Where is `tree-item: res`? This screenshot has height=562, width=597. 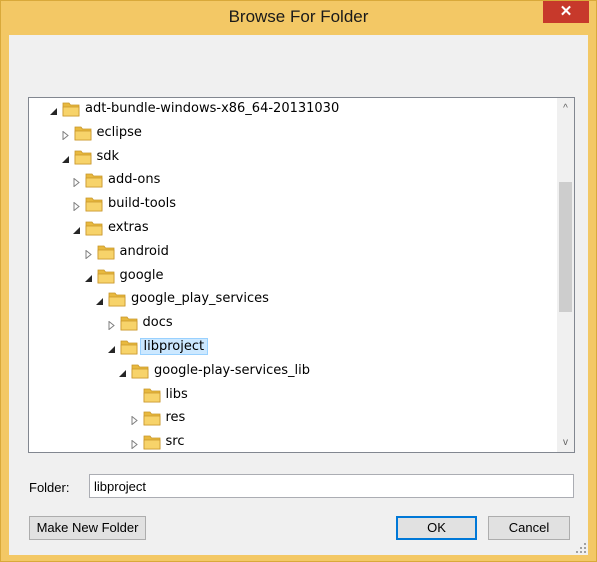 tree-item: res is located at coordinates (291, 418).